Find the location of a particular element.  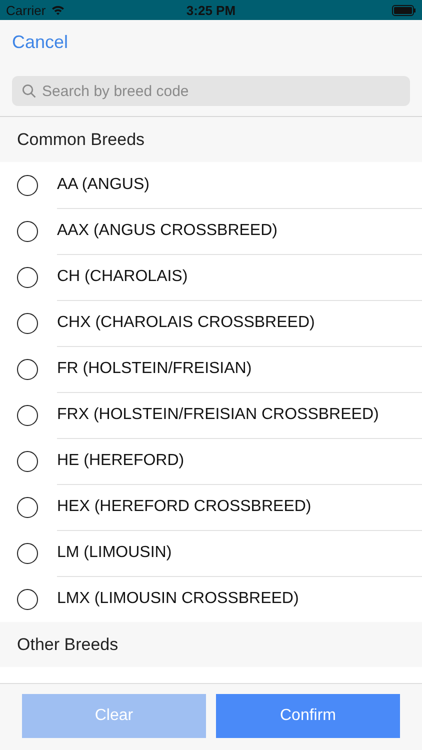

breed-label: LMX (LIMOUSIN CROSSBREED) is located at coordinates (178, 599).